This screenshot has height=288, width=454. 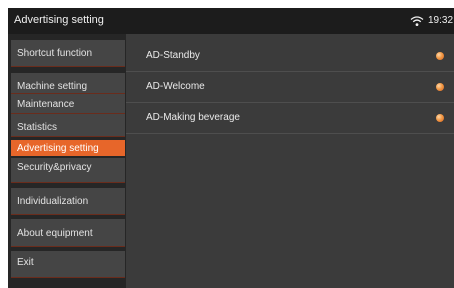 What do you see at coordinates (37, 127) in the screenshot?
I see `sidebar-item-label: Statistics` at bounding box center [37, 127].